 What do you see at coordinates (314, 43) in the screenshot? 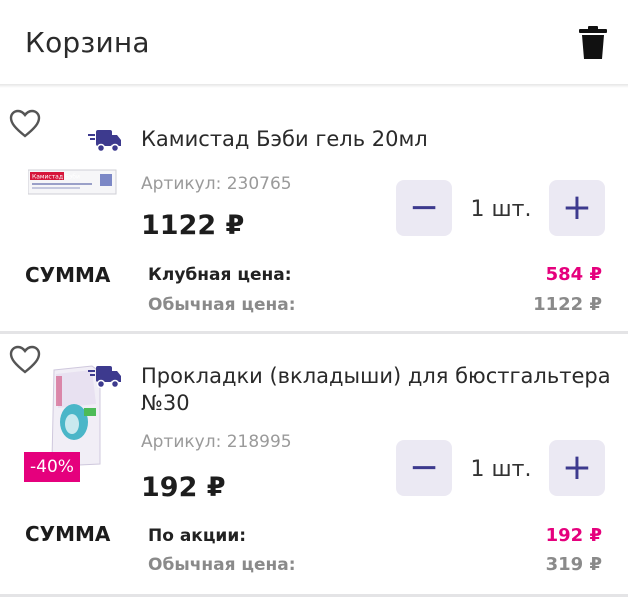
I see `app-header: Корзина` at bounding box center [314, 43].